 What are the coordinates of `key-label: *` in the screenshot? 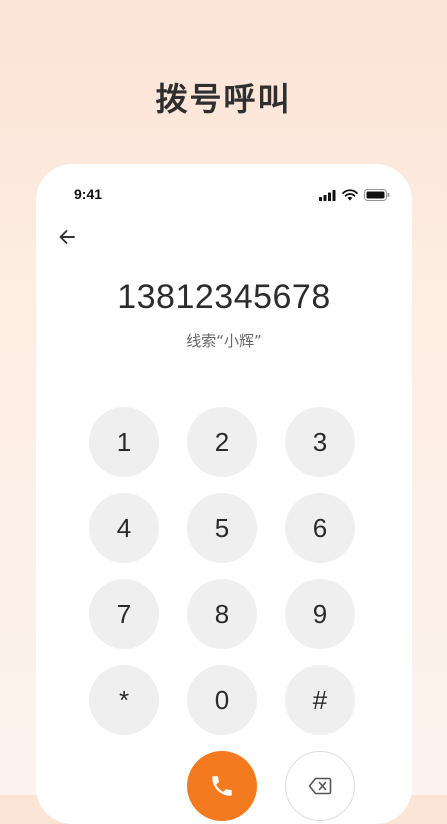 It's located at (124, 699).